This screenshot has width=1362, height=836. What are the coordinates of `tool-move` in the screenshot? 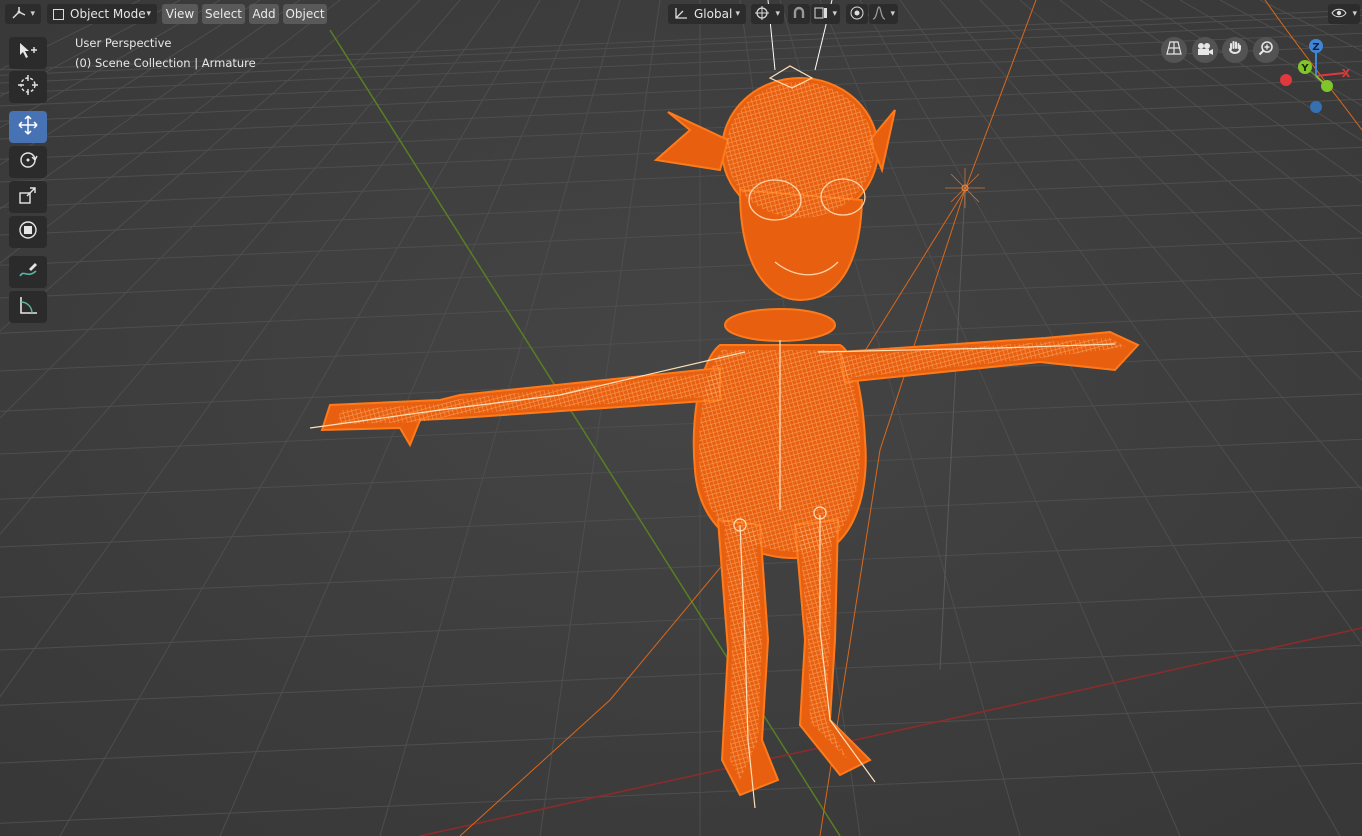 It's located at (28, 127).